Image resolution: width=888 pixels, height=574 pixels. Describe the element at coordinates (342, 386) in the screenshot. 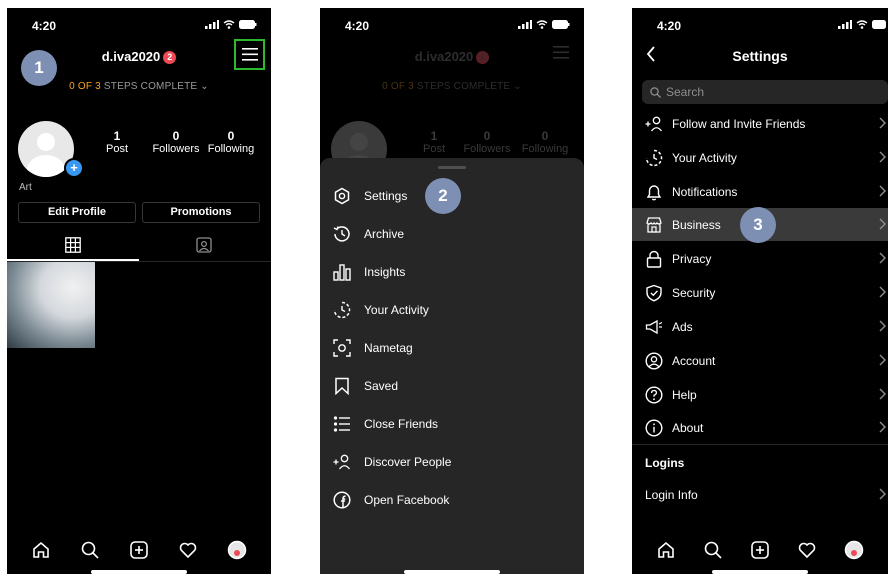

I see `bookmark-icon` at that location.